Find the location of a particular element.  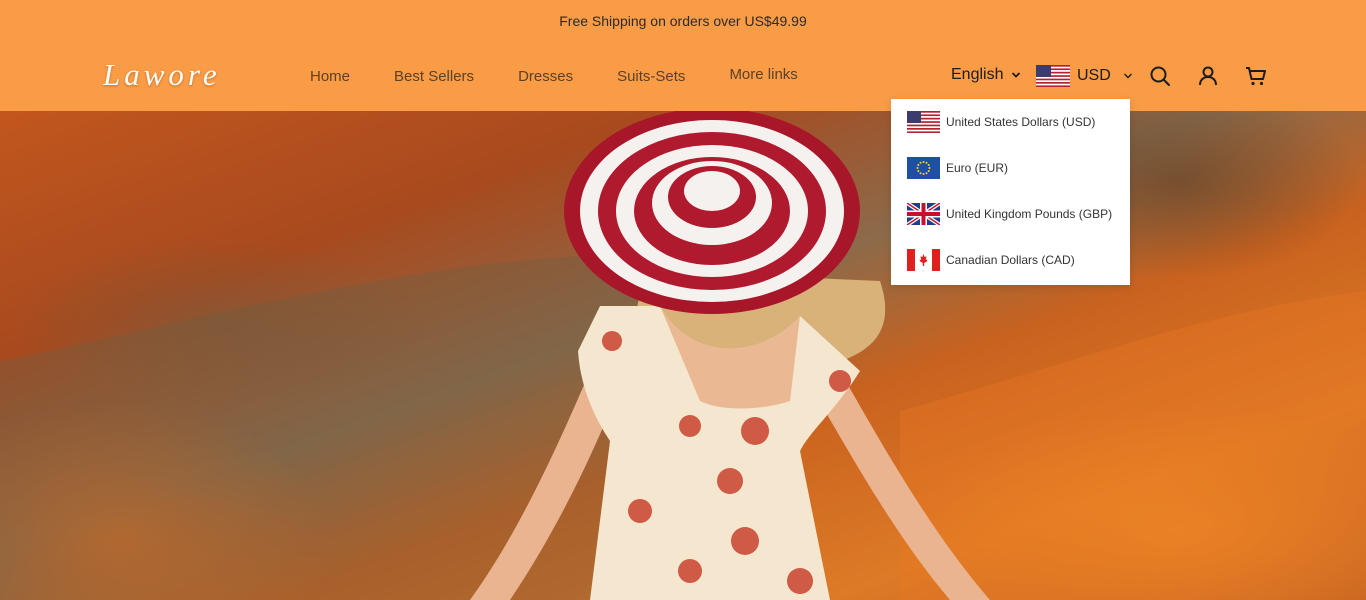

eu-flag-icon is located at coordinates (923, 168).